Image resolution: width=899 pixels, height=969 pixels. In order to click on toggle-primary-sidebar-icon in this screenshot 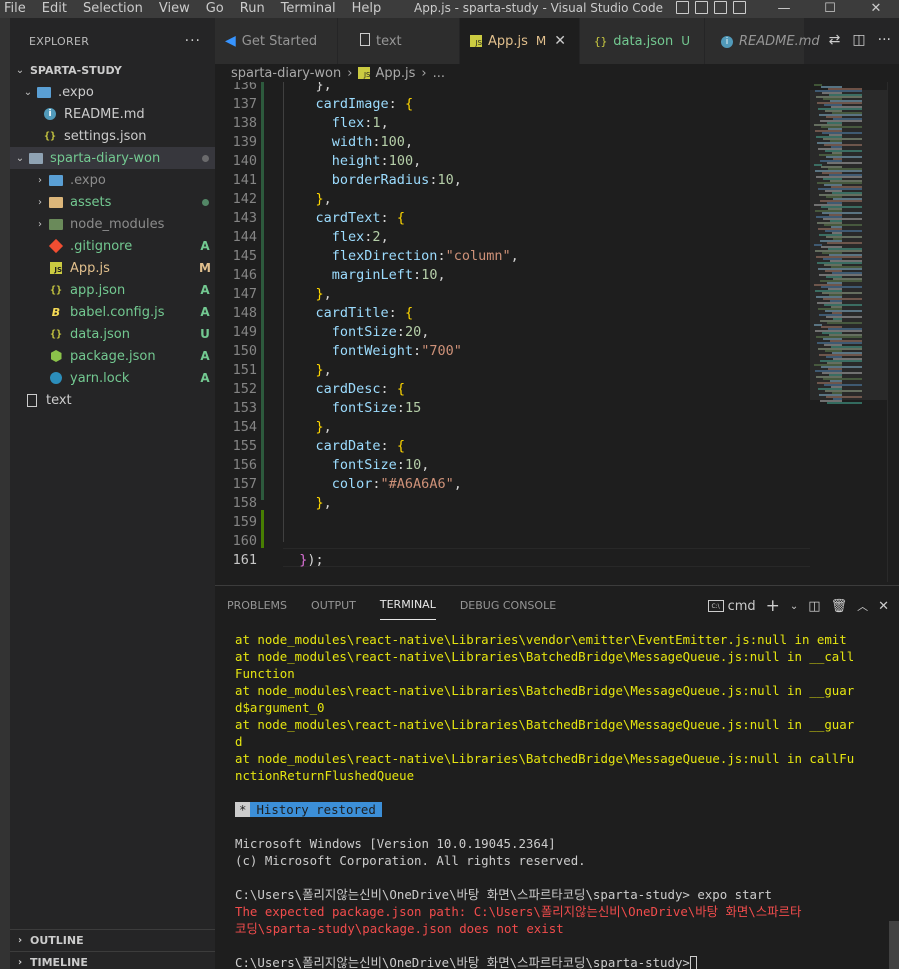, I will do `click(682, 7)`.